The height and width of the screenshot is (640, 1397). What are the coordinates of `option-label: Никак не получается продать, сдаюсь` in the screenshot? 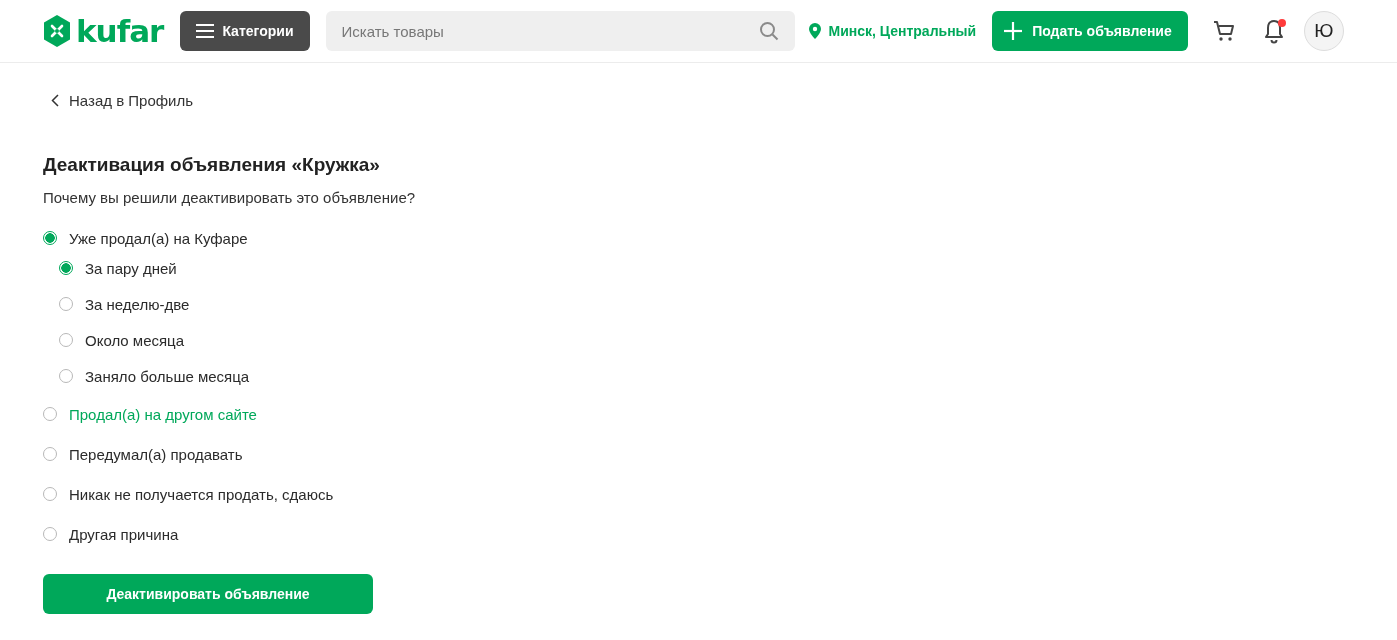 It's located at (201, 494).